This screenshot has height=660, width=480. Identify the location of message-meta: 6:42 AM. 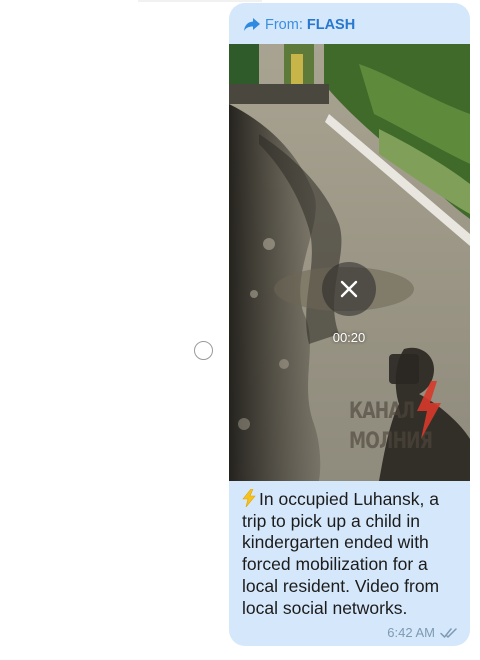
(422, 632).